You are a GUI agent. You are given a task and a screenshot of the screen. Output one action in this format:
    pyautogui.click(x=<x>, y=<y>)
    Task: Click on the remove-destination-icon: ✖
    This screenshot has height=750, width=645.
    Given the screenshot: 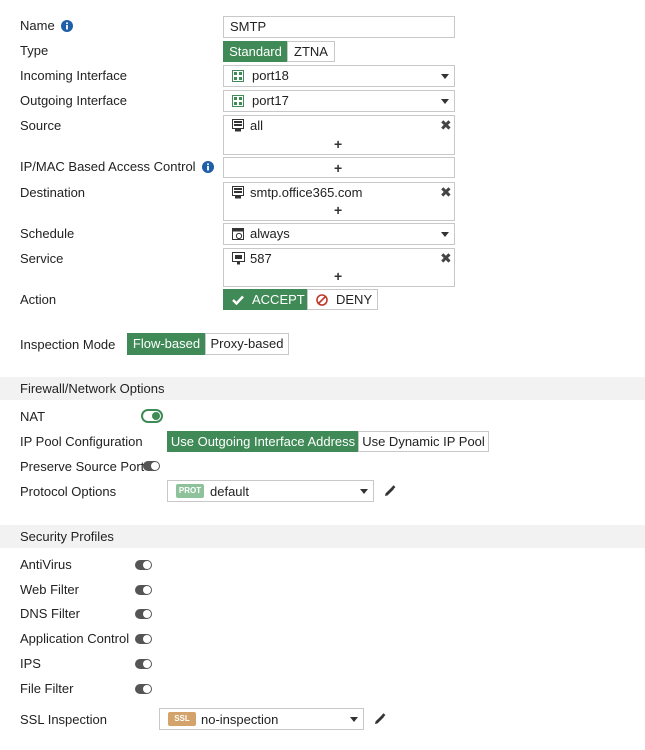 What is the action you would take?
    pyautogui.click(x=446, y=192)
    